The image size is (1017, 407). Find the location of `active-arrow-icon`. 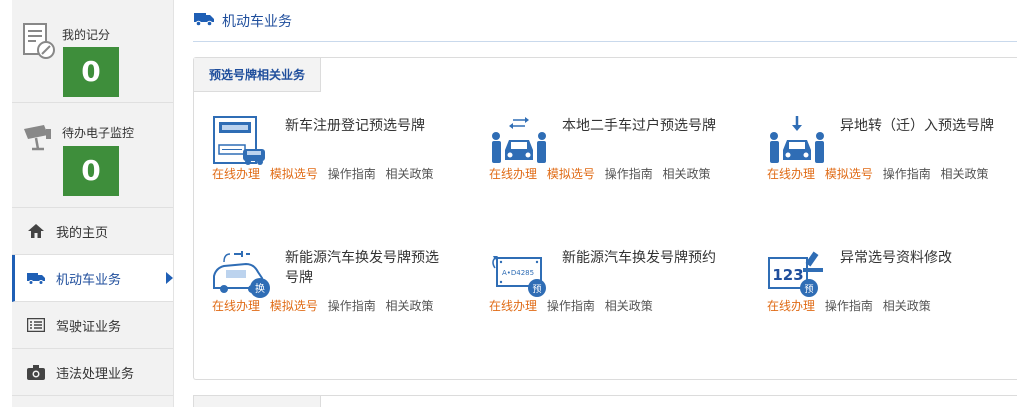

active-arrow-icon is located at coordinates (169, 278).